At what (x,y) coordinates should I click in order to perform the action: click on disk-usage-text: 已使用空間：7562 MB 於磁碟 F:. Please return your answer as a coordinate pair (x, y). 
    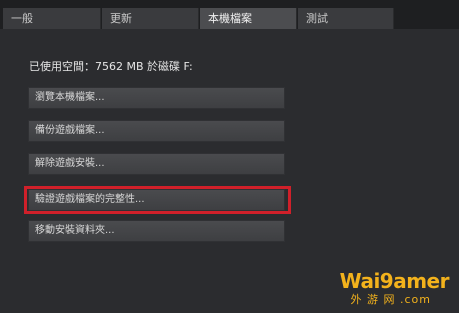
    Looking at the image, I should click on (111, 66).